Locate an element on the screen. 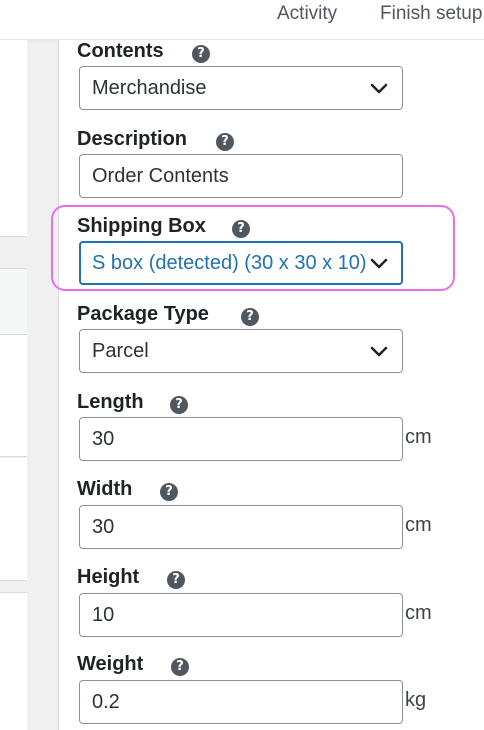 This screenshot has width=484, height=730. weight-unit: kg is located at coordinates (416, 700).